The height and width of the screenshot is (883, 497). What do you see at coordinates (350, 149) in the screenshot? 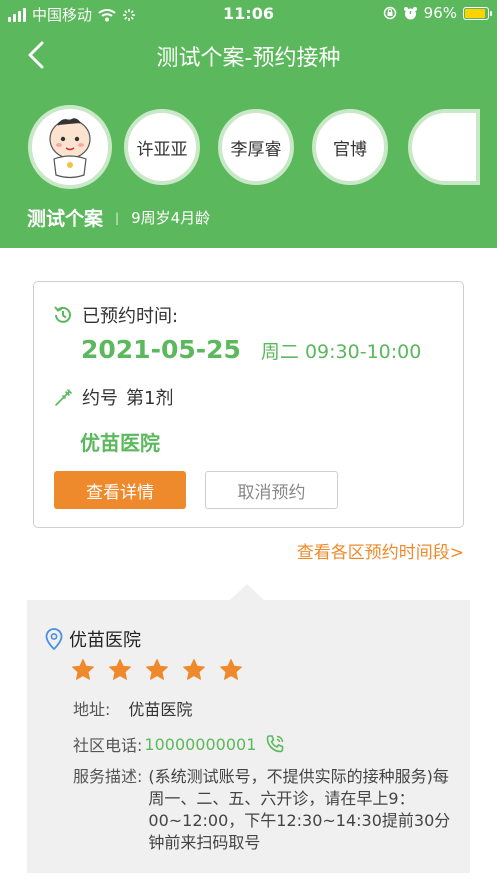
I see `profile-name: 官博` at bounding box center [350, 149].